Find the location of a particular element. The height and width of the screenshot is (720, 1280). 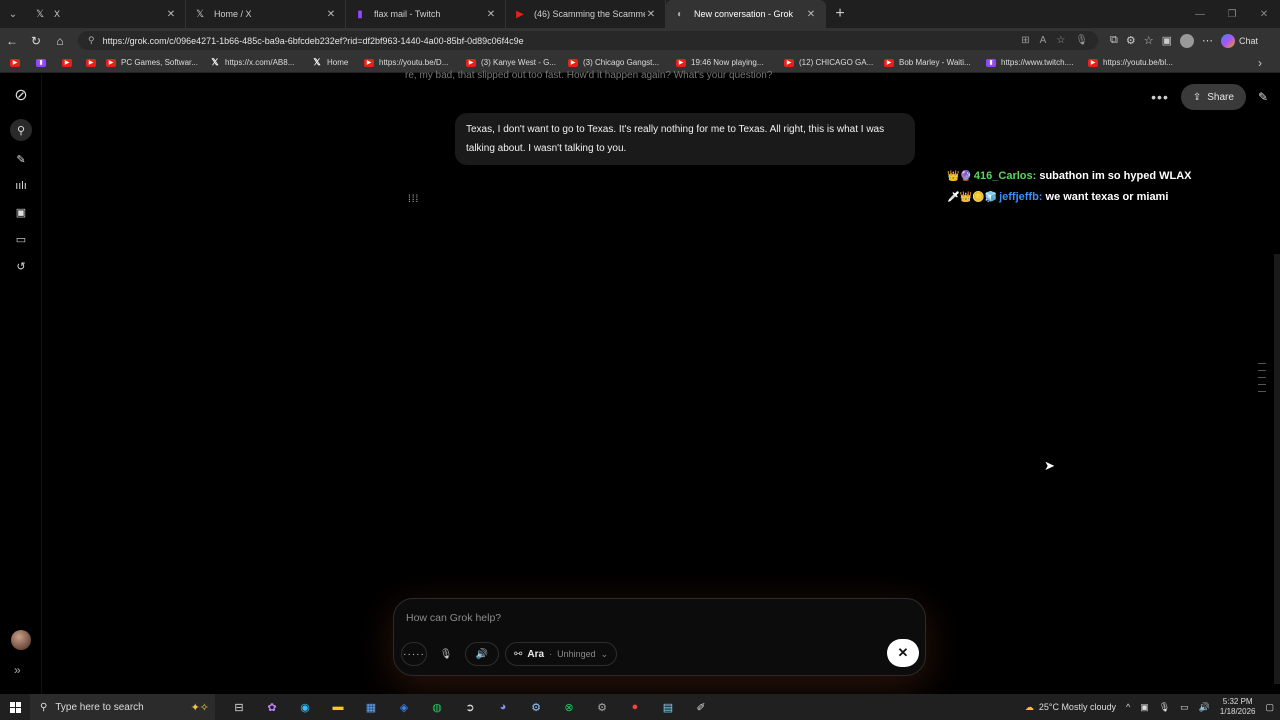

split-screen-icon: ⚙ is located at coordinates (1131, 40).